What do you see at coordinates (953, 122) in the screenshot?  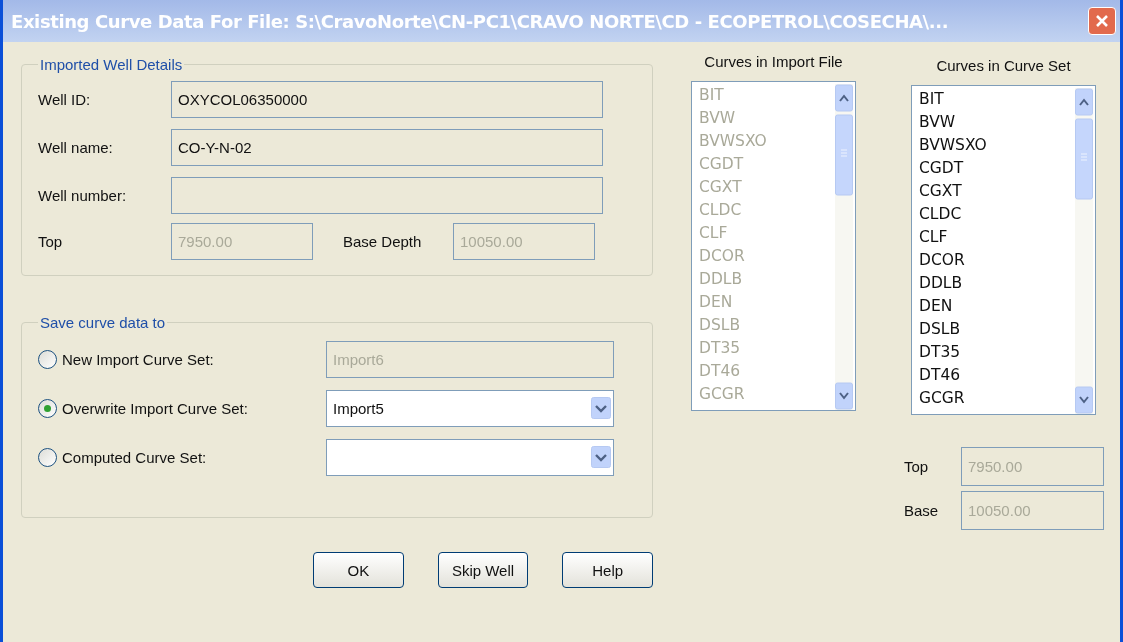 I see `list-item: BVW` at bounding box center [953, 122].